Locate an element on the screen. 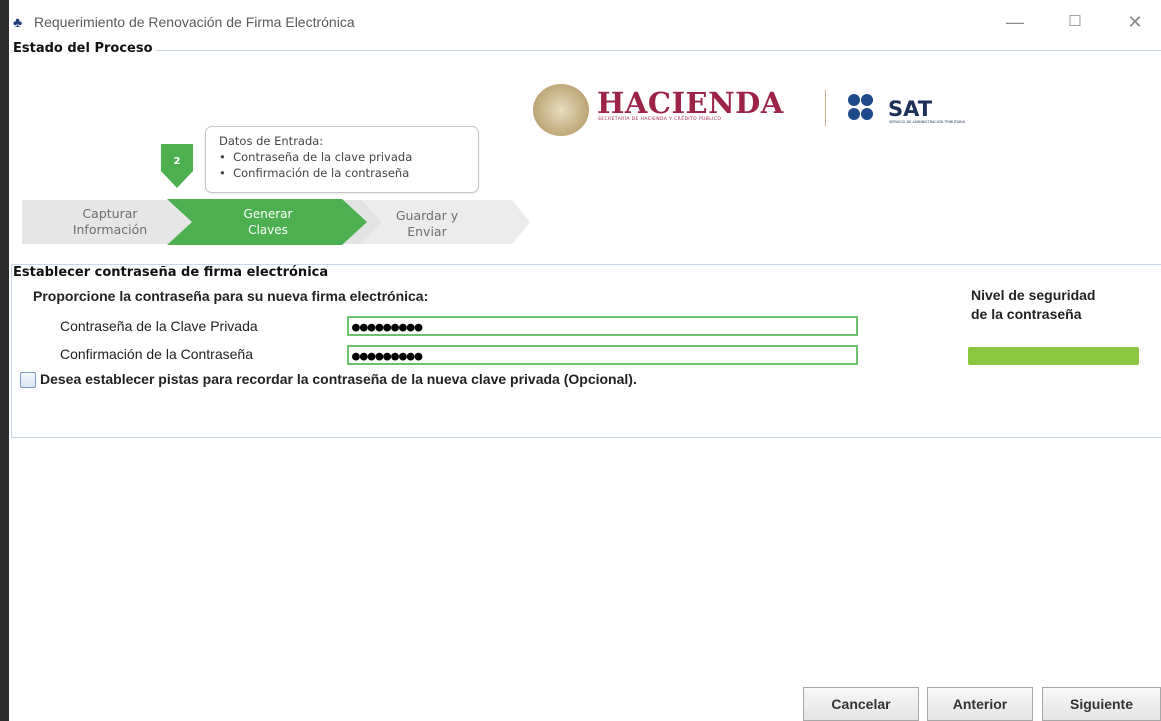  confirm-password-label: Confirmación de la Contraseña is located at coordinates (156, 354).